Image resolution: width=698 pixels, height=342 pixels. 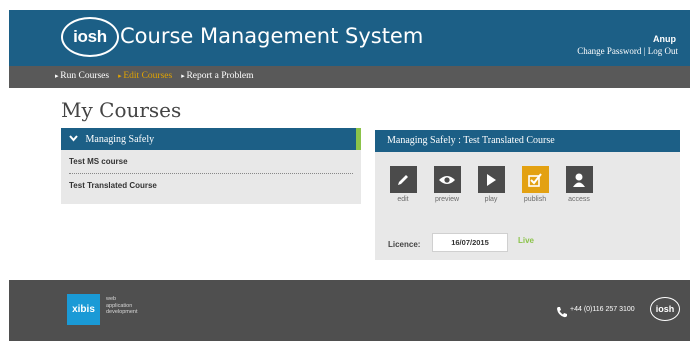 I want to click on preview-label: preview, so click(x=447, y=199).